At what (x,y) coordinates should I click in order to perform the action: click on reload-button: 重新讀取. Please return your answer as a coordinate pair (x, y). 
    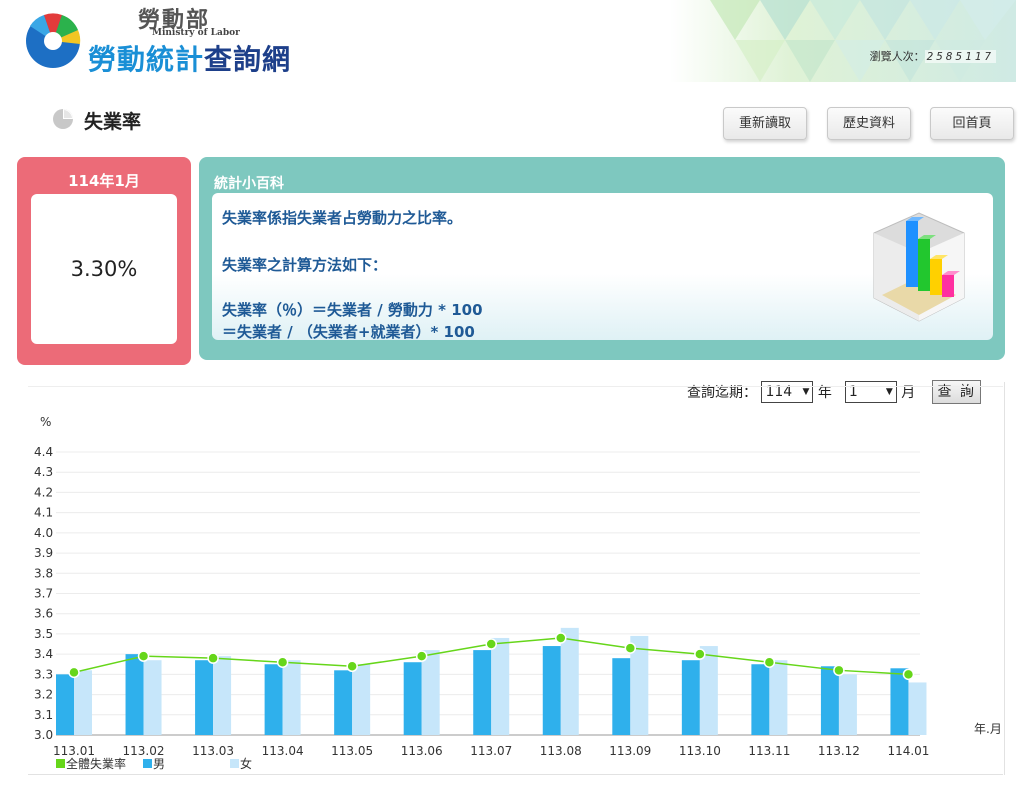
    Looking at the image, I should click on (765, 123).